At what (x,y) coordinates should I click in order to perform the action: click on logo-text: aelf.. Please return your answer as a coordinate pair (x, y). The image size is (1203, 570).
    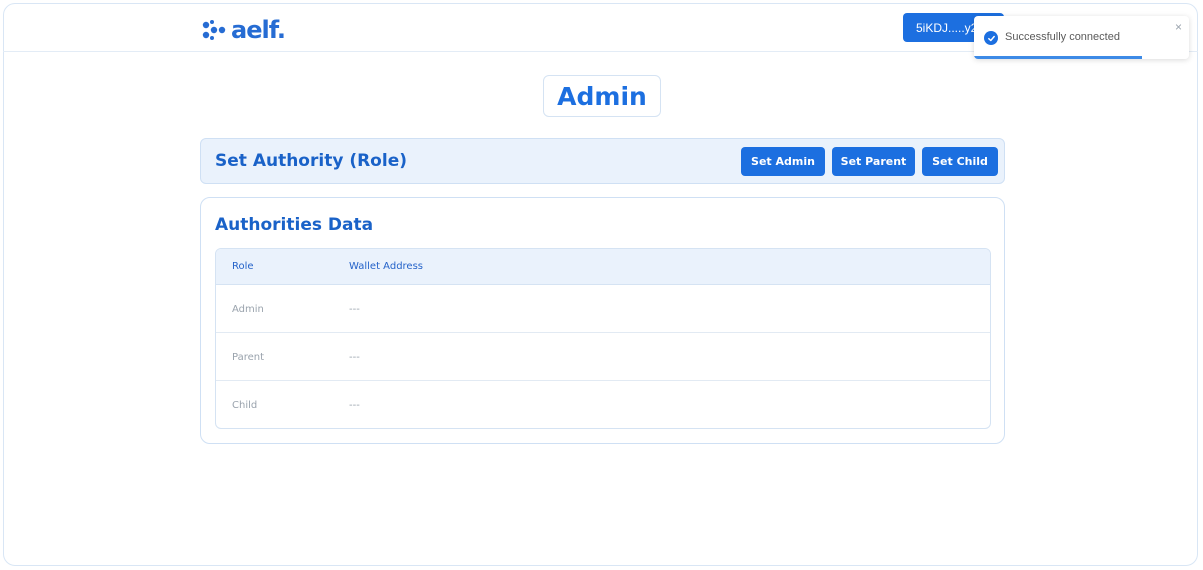
    Looking at the image, I should click on (258, 30).